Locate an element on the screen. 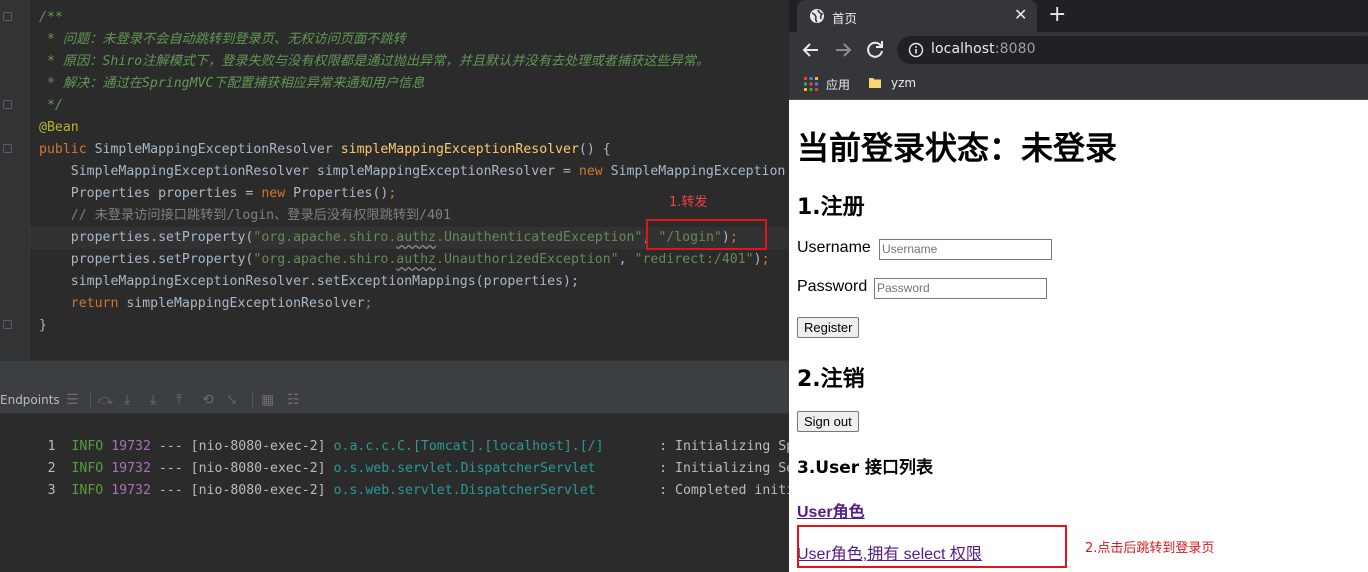 Image resolution: width=1368 pixels, height=572 pixels. endpoints-tab: Endpoints is located at coordinates (30, 400).